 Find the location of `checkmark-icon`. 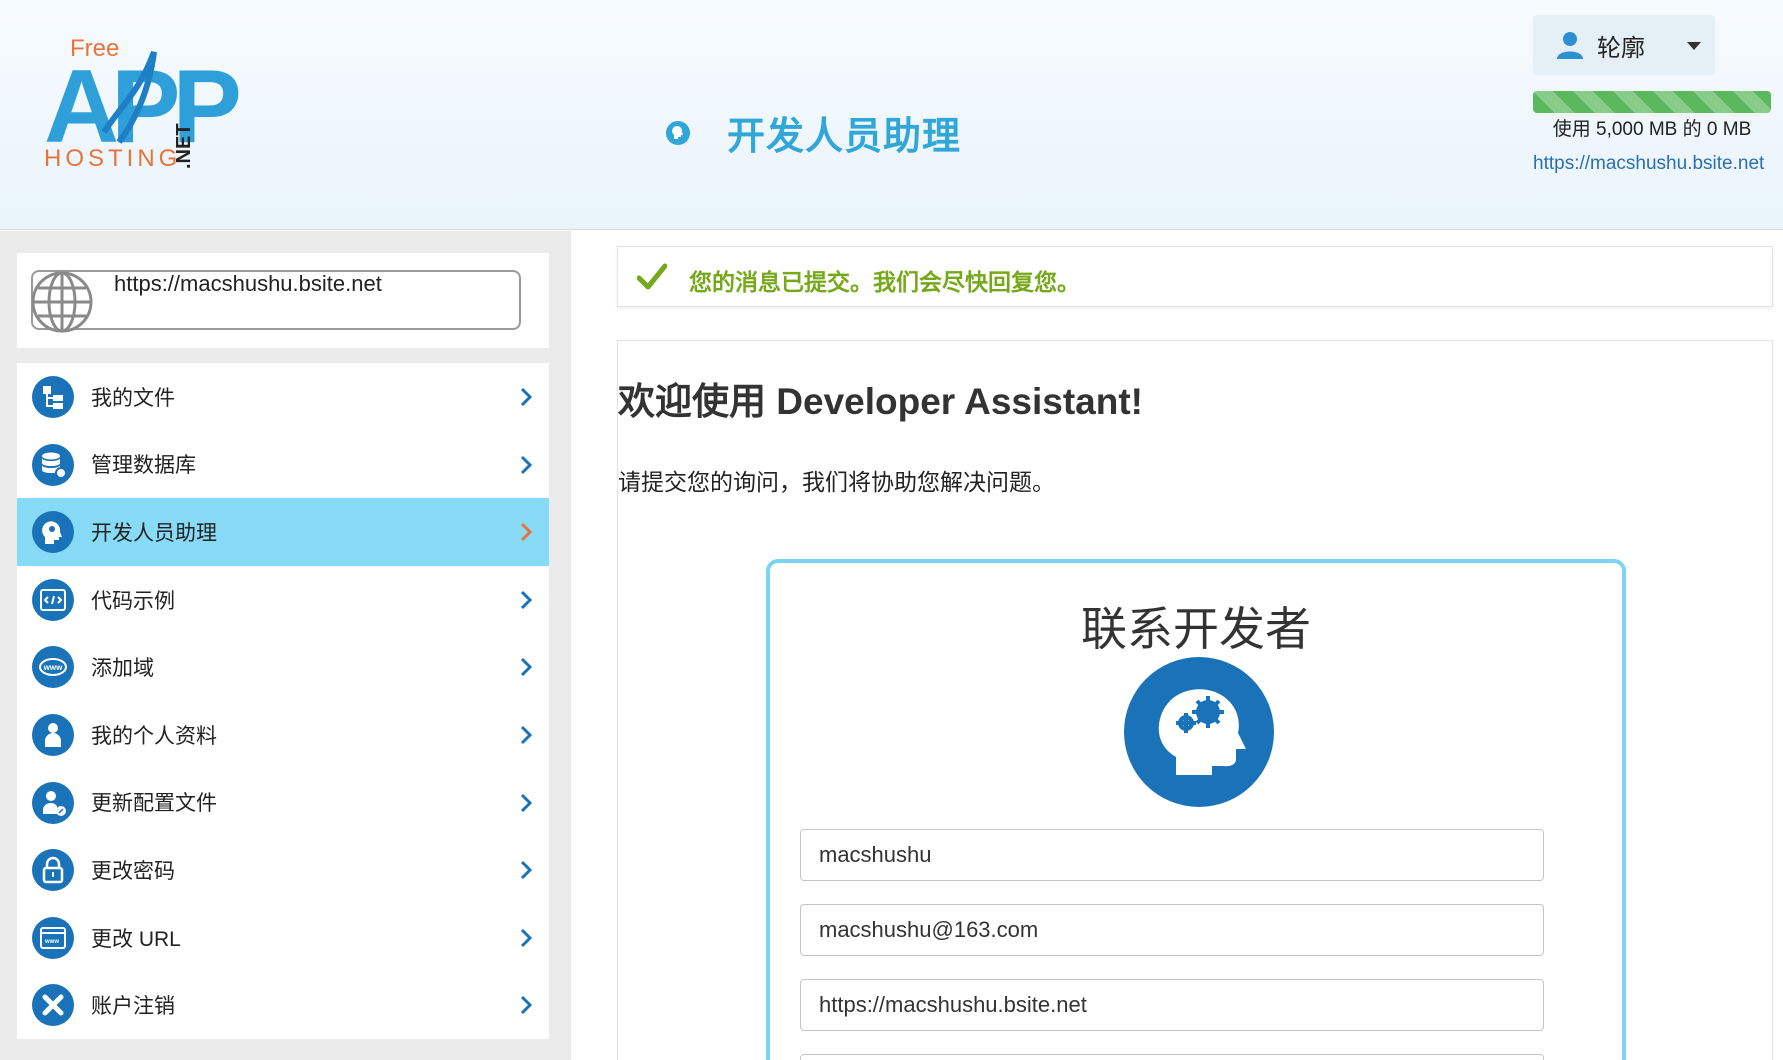

checkmark-icon is located at coordinates (652, 276).